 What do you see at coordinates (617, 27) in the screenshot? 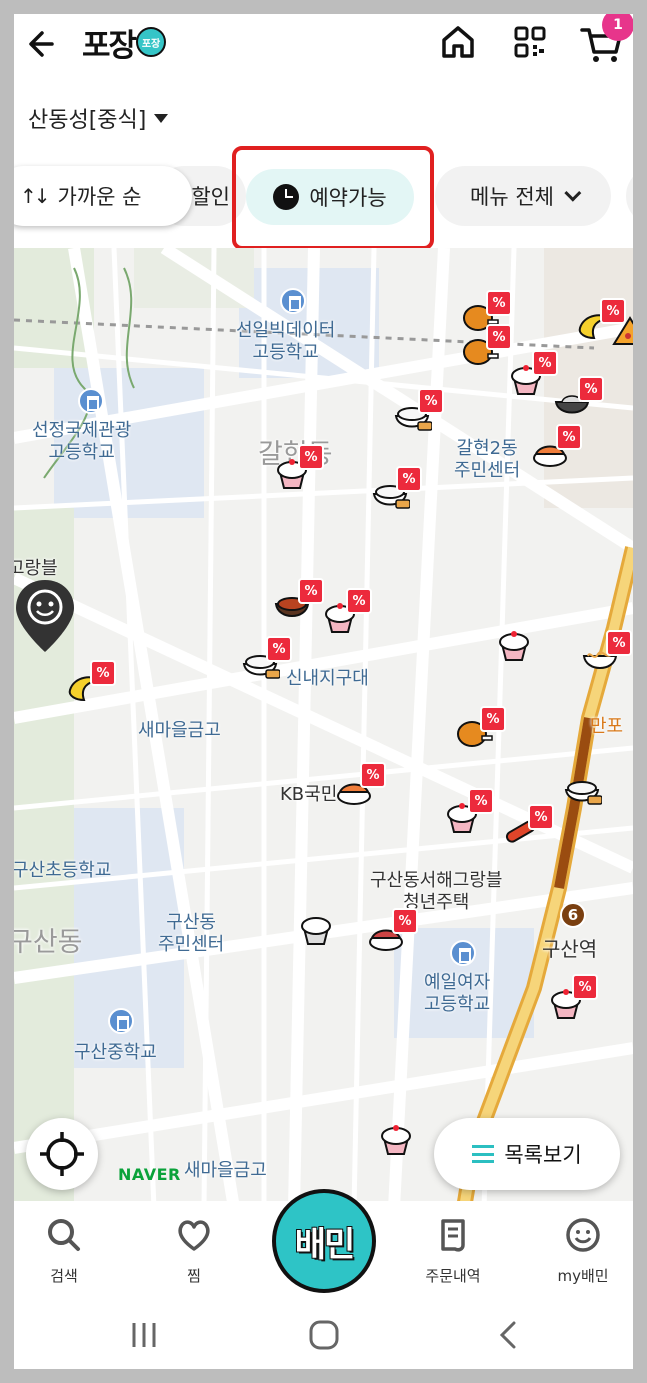
I see `cart-count-badge: 1` at bounding box center [617, 27].